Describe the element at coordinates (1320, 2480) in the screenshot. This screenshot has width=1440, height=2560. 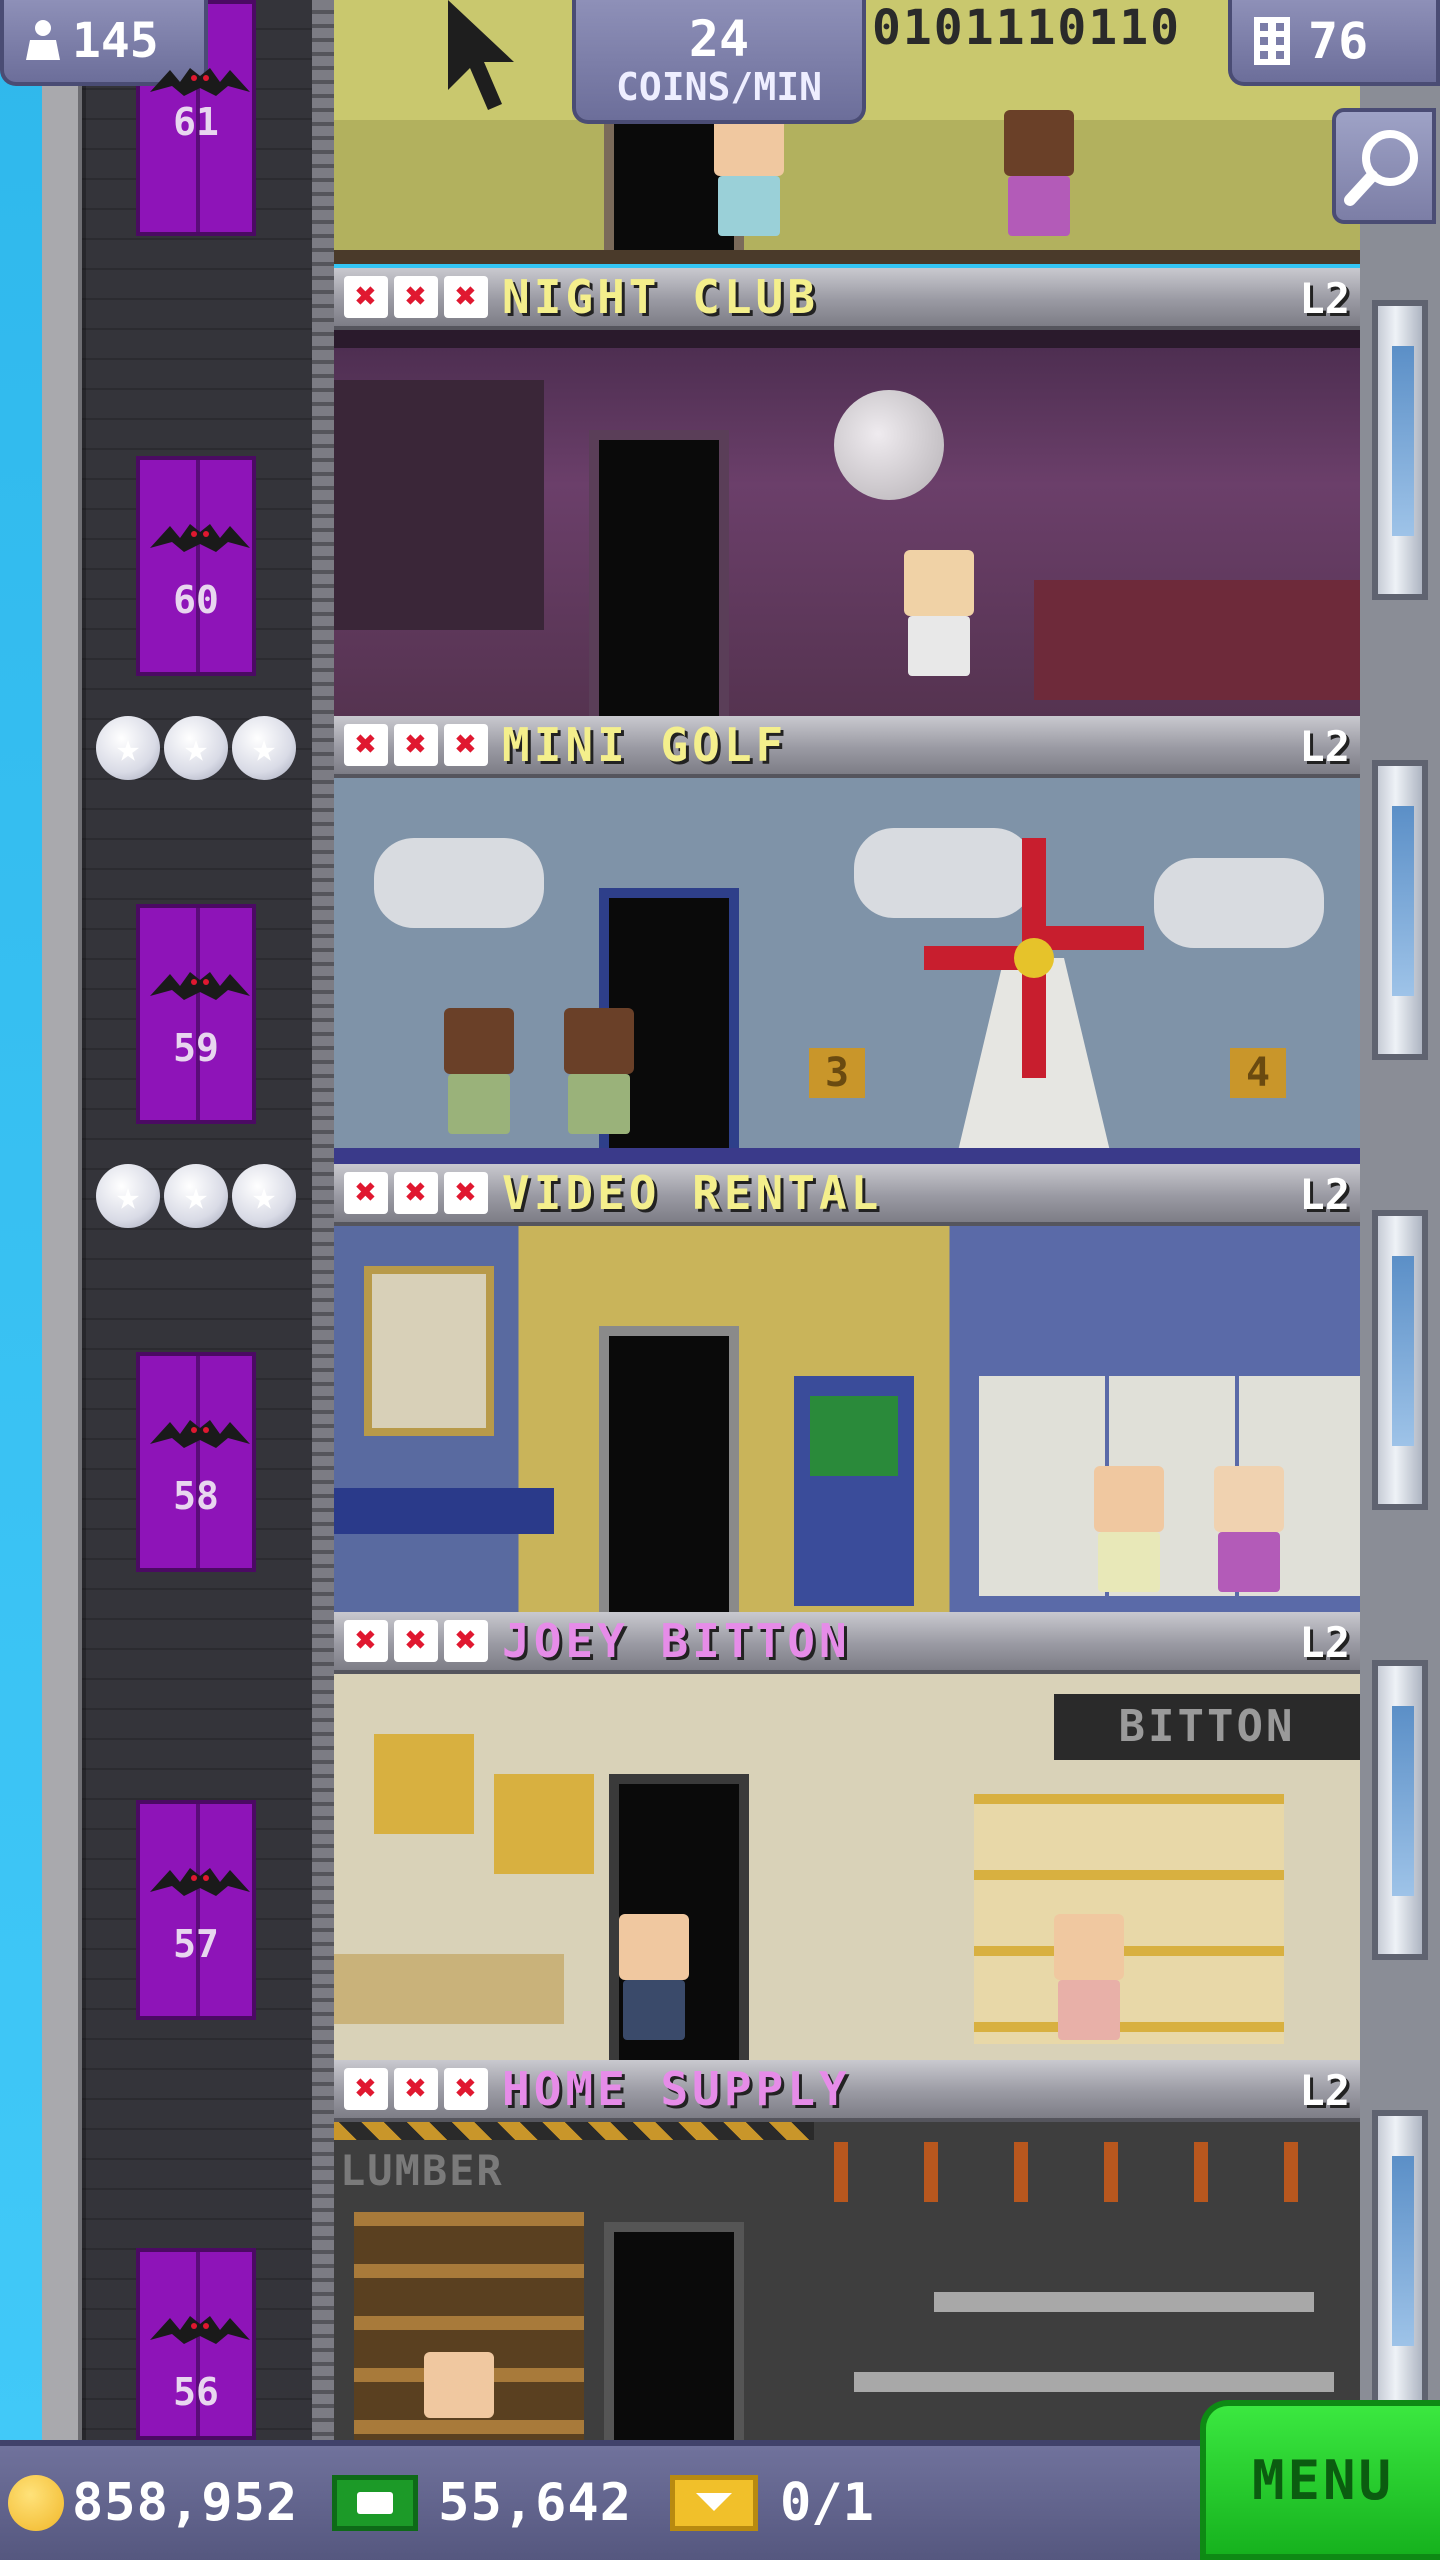
I see `menu-button: MENU` at that location.